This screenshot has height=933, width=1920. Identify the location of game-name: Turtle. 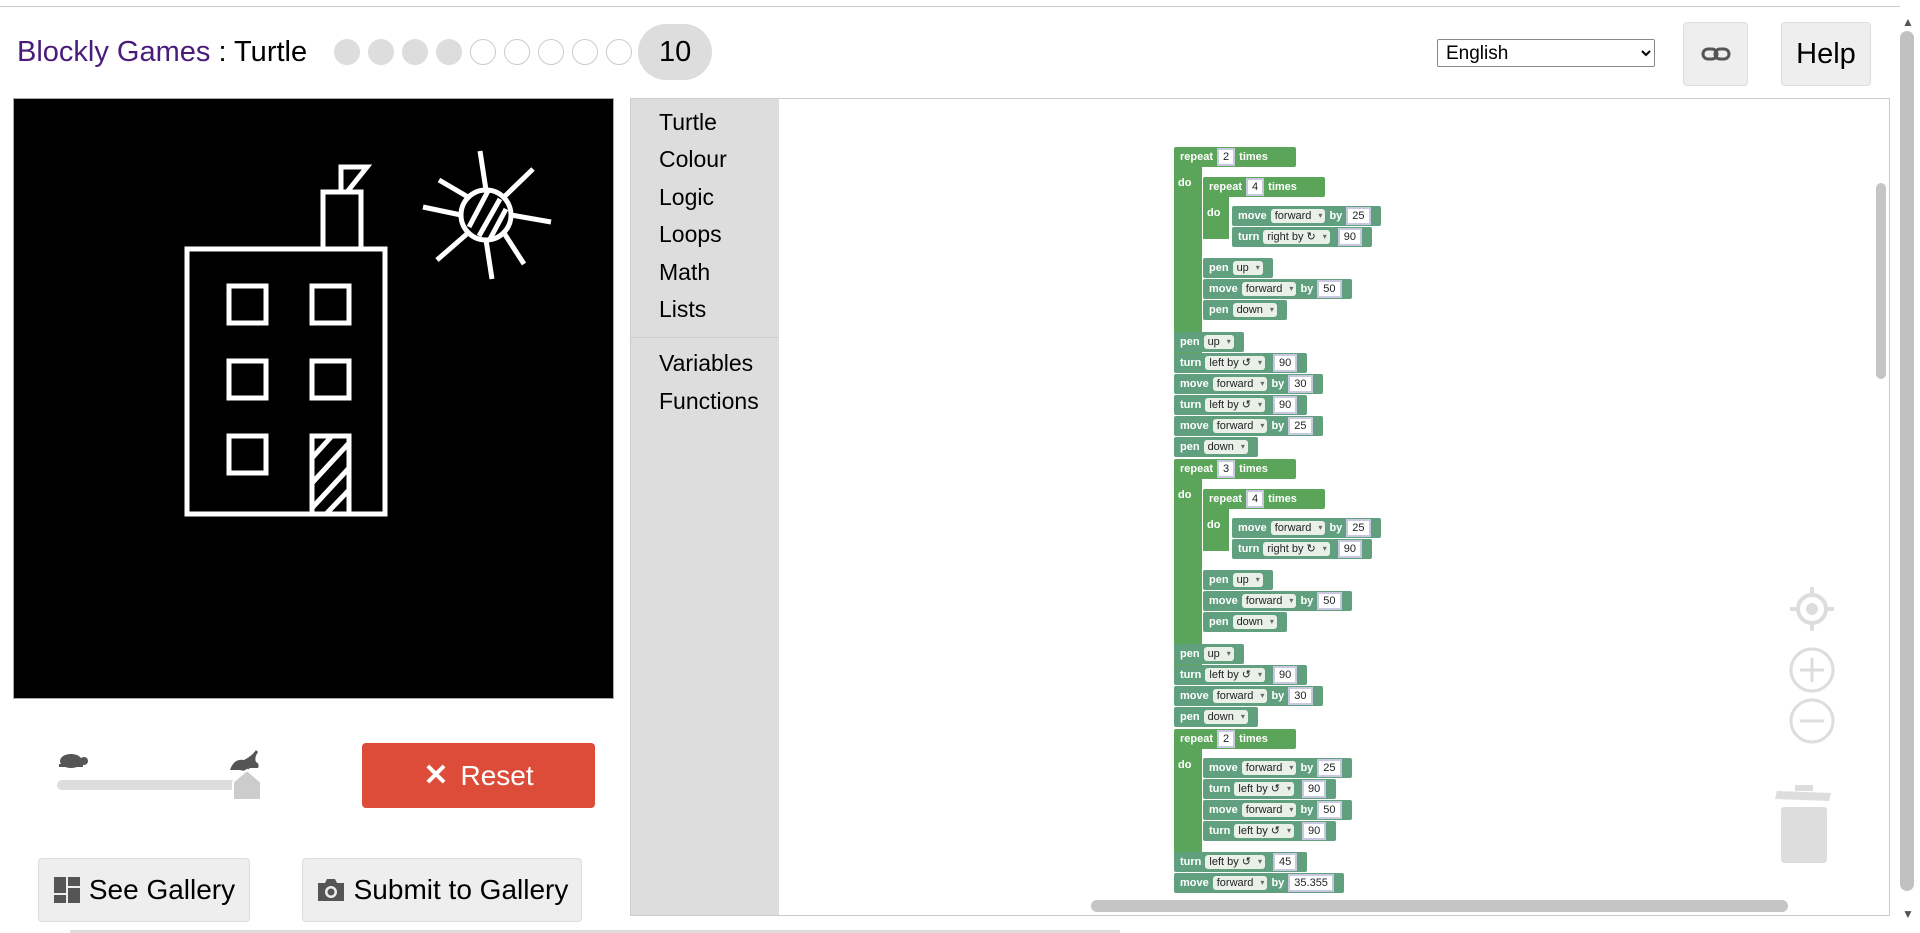
(271, 51).